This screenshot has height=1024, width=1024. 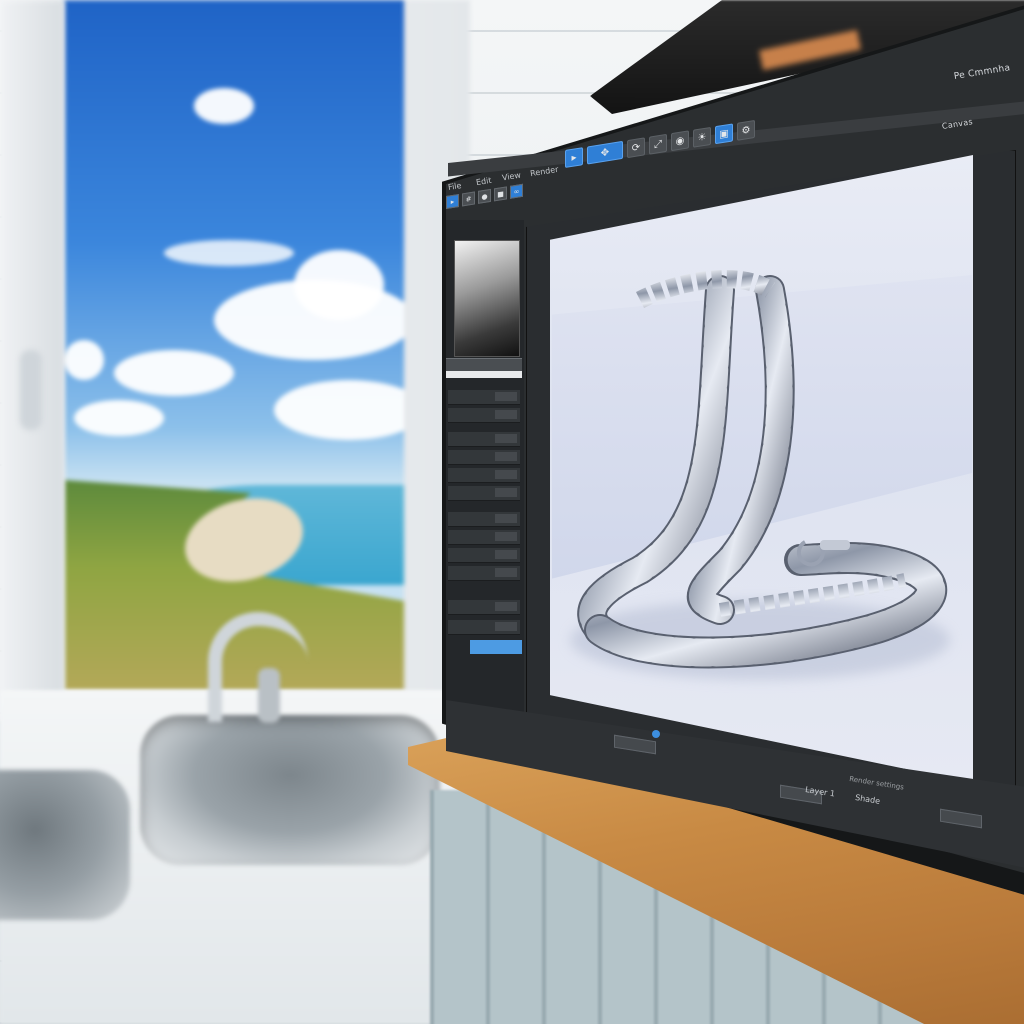 What do you see at coordinates (760, 475) in the screenshot?
I see `chain-necklace-render` at bounding box center [760, 475].